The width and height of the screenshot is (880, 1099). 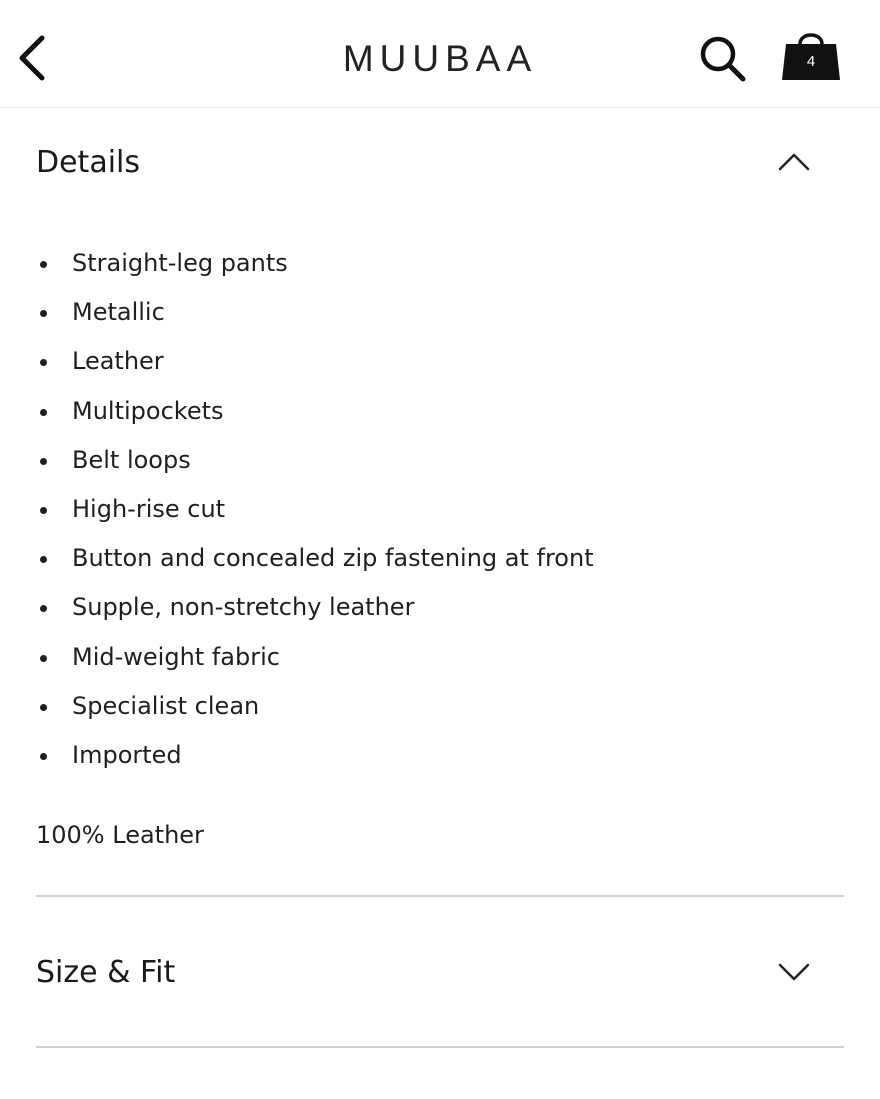 I want to click on chevron-down-icon, so click(x=794, y=972).